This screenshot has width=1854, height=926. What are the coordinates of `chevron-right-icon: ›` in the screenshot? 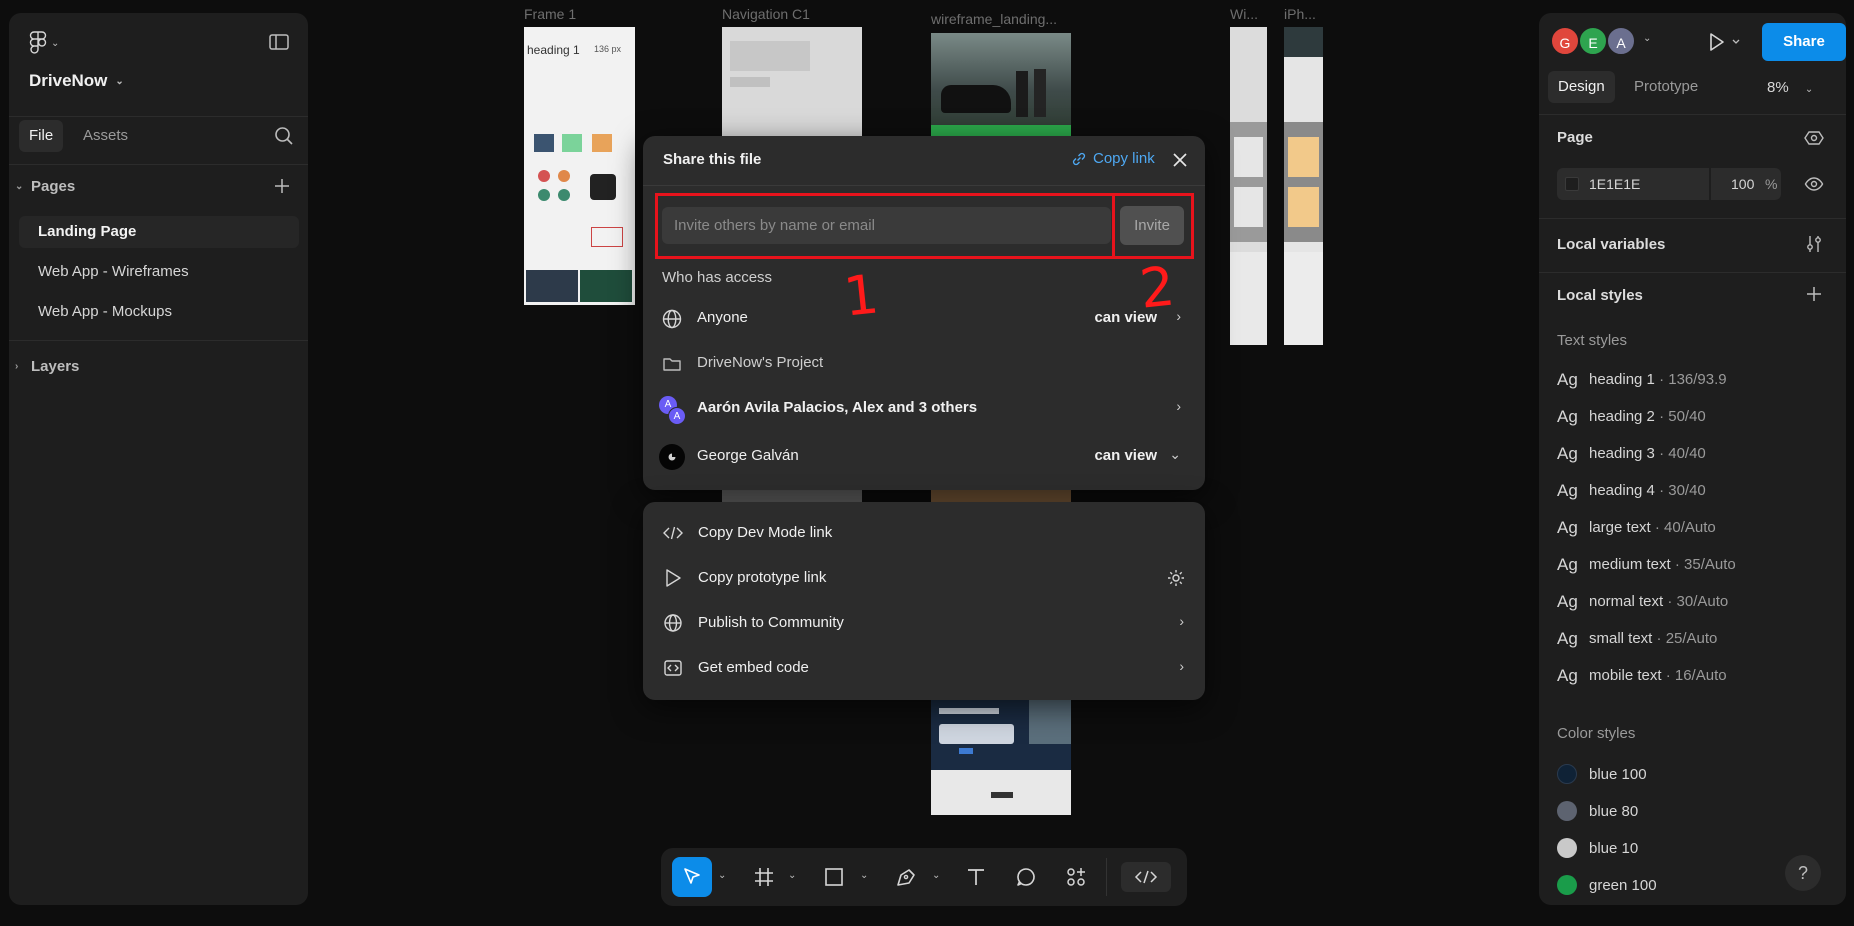 It's located at (1181, 621).